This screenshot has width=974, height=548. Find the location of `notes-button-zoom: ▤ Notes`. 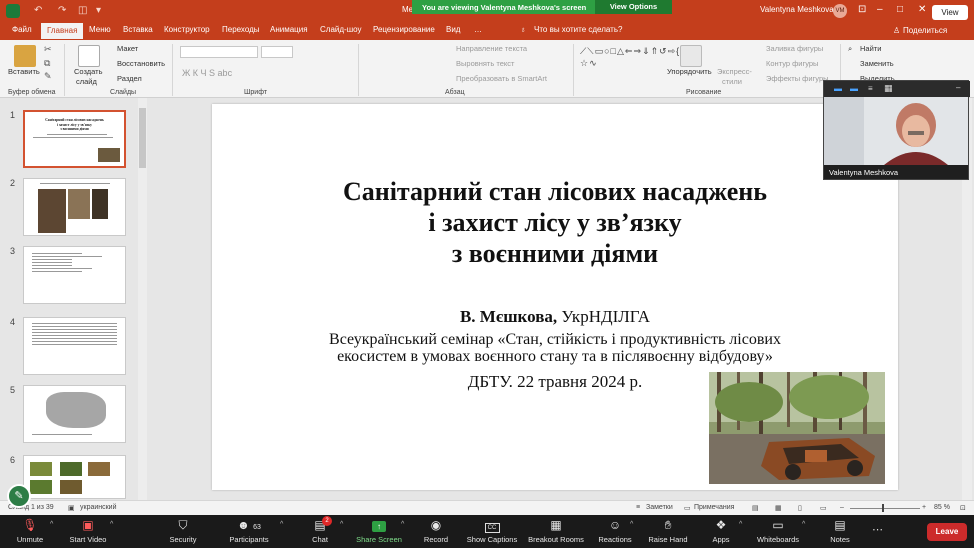

notes-button-zoom: ▤ Notes is located at coordinates (840, 531).